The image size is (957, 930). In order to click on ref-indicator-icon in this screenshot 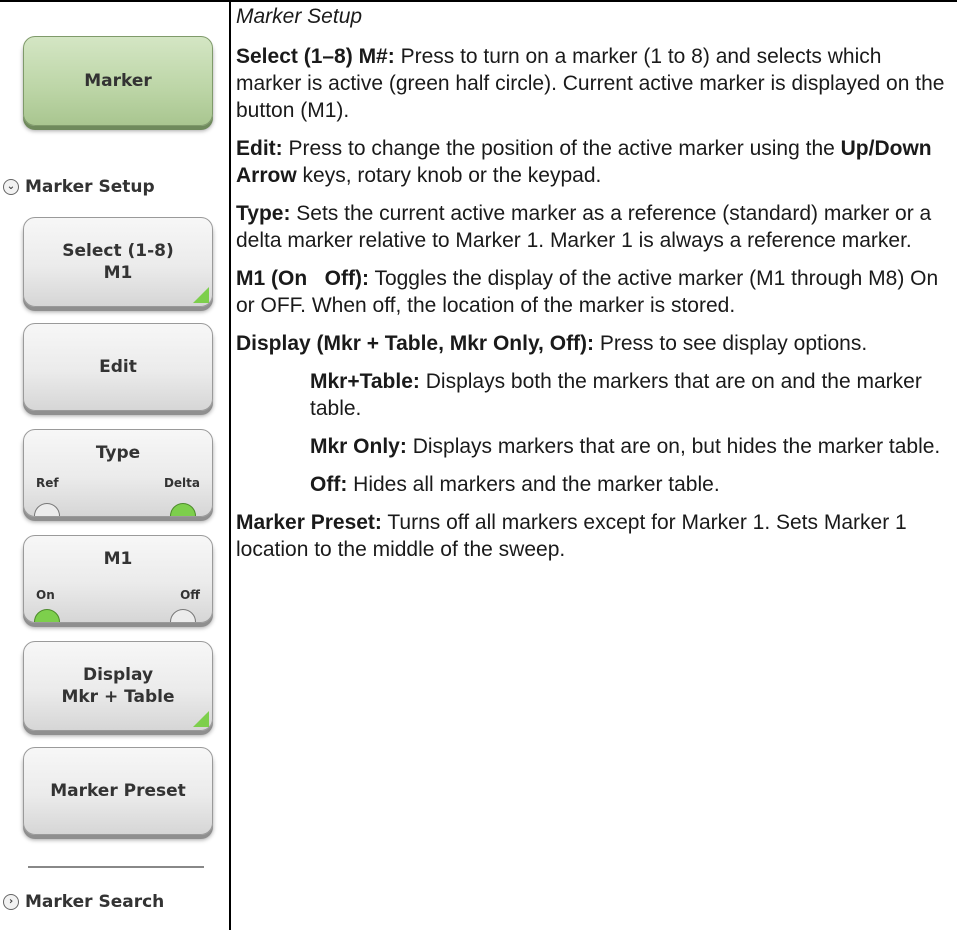, I will do `click(47, 509)`.